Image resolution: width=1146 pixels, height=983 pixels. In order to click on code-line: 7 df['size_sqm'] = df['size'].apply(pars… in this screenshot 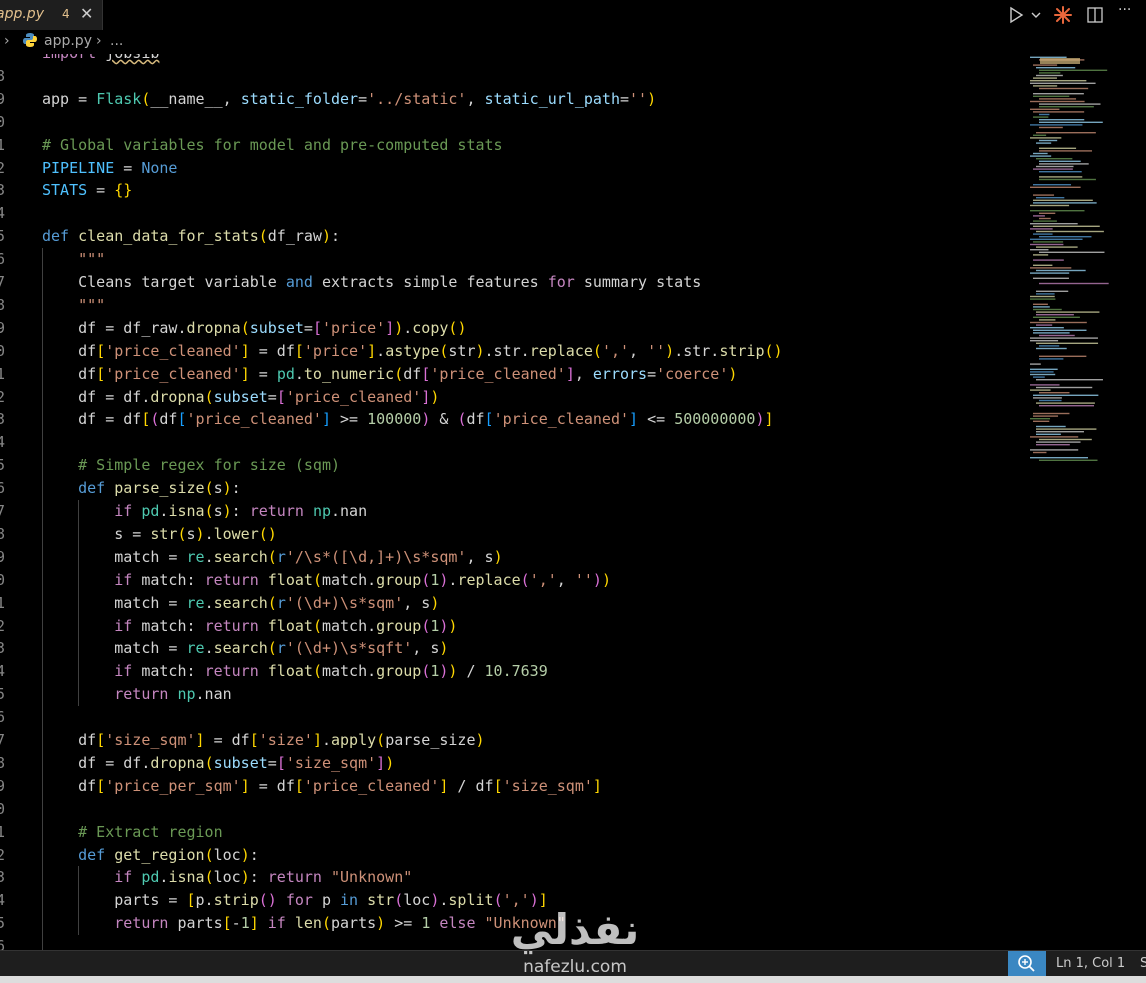, I will do `click(512, 740)`.